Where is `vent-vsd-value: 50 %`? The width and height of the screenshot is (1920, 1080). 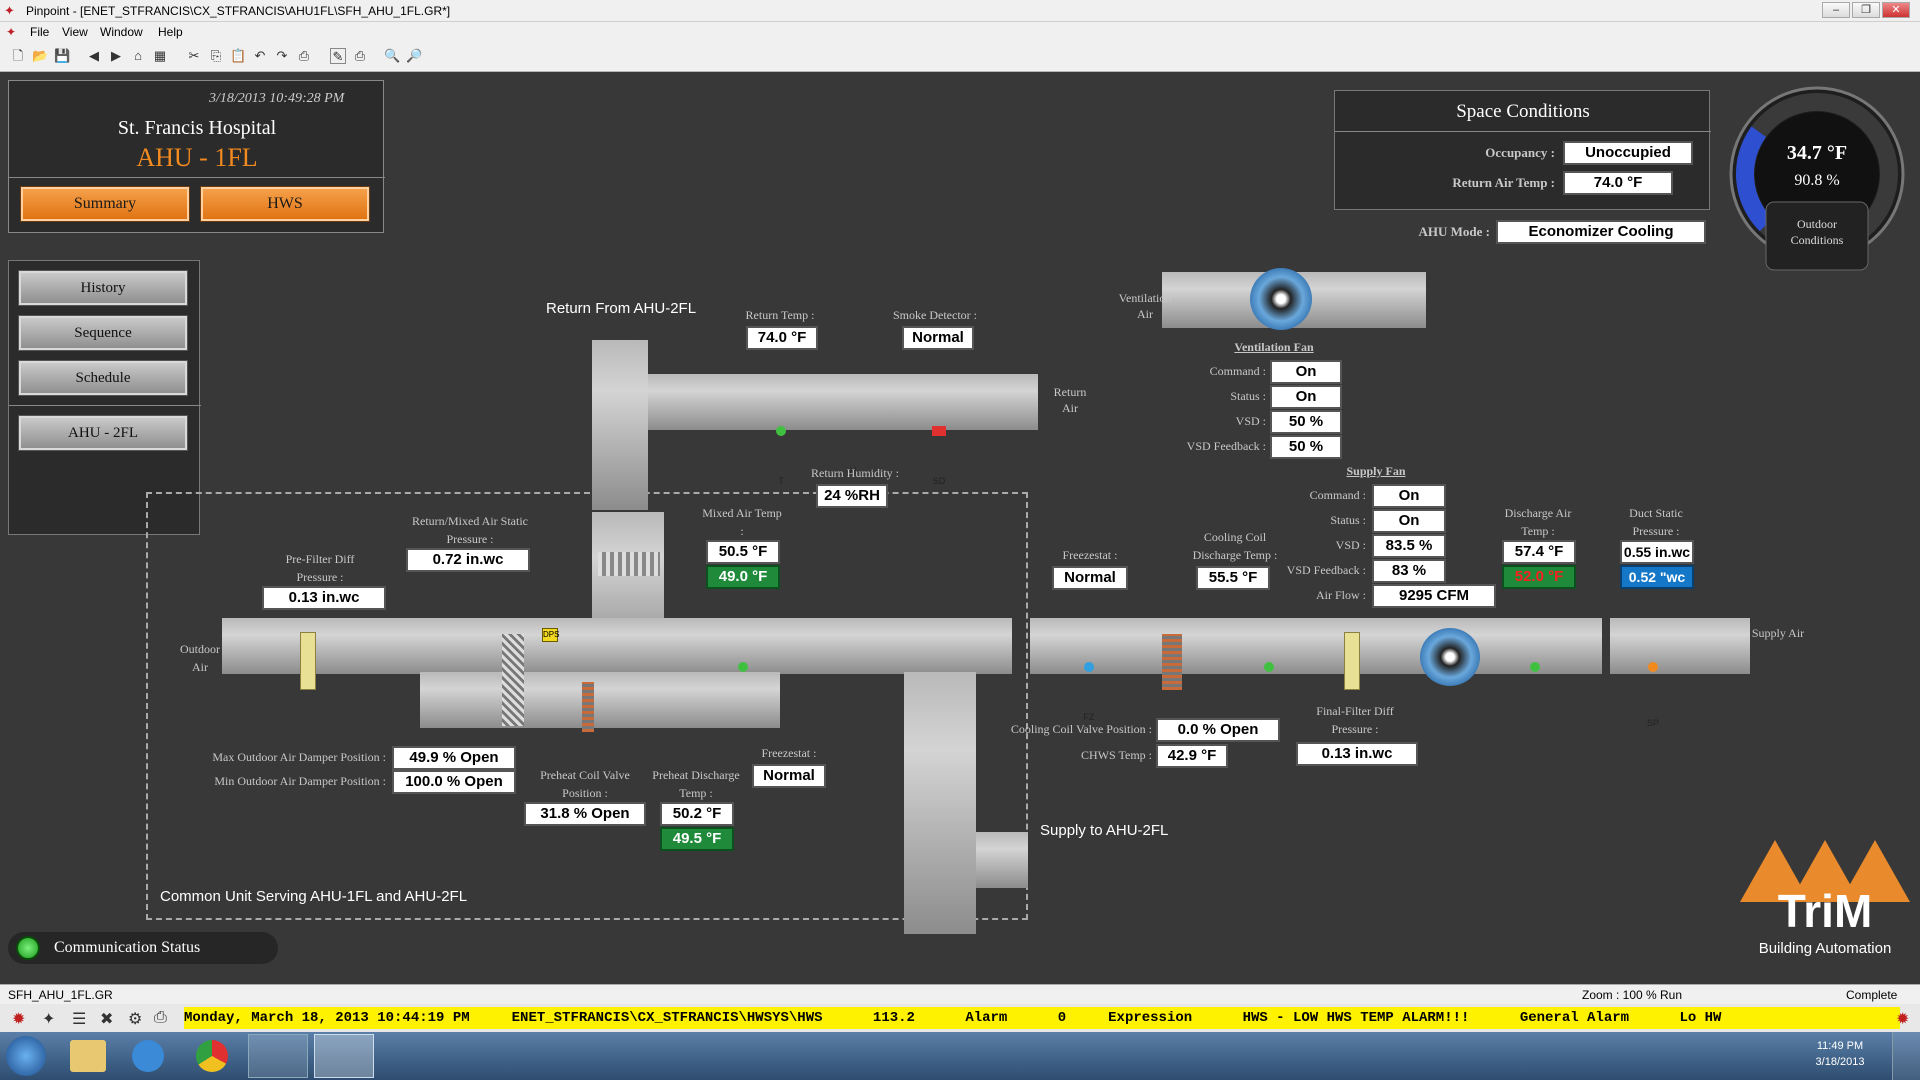 vent-vsd-value: 50 % is located at coordinates (1306, 422).